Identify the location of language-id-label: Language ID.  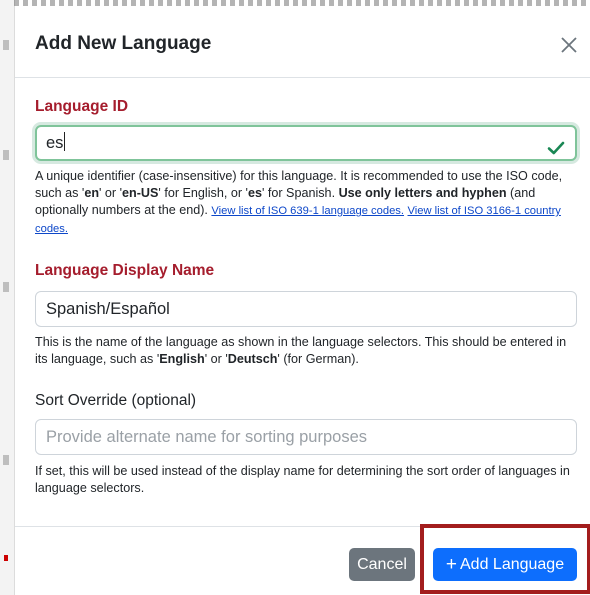
(82, 106).